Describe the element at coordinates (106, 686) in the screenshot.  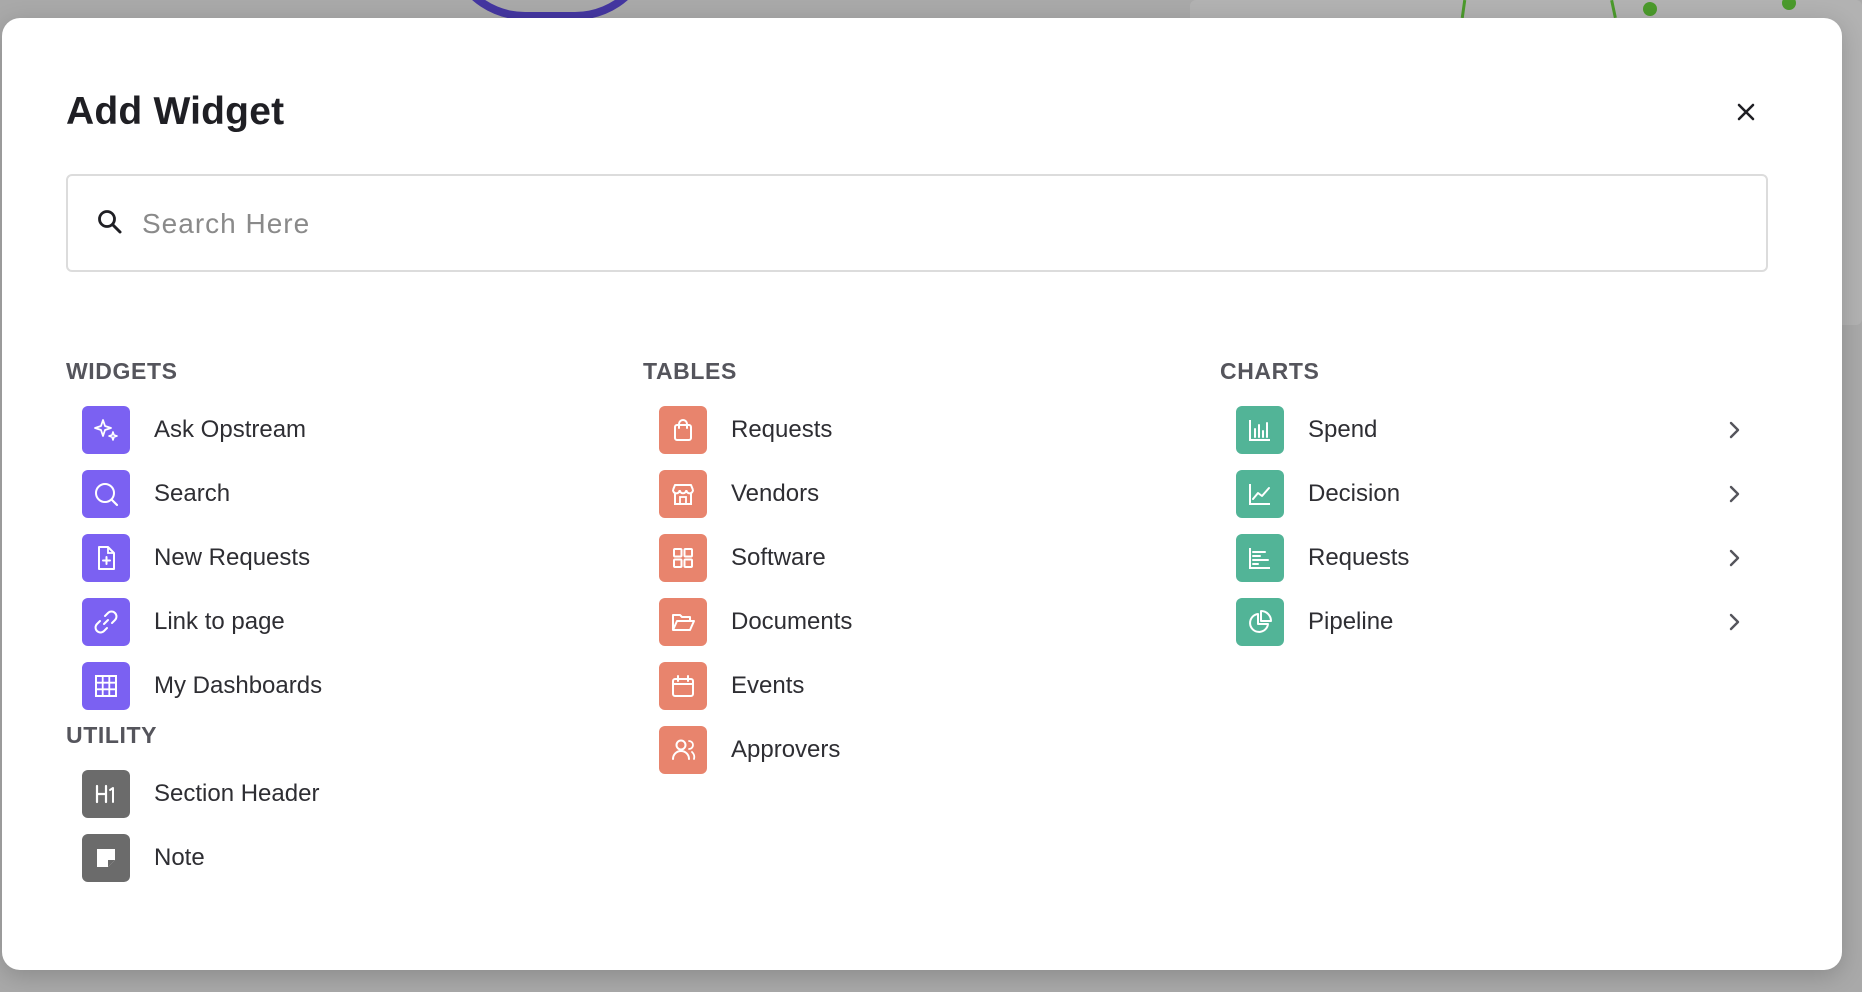
I see `grid-icon` at that location.